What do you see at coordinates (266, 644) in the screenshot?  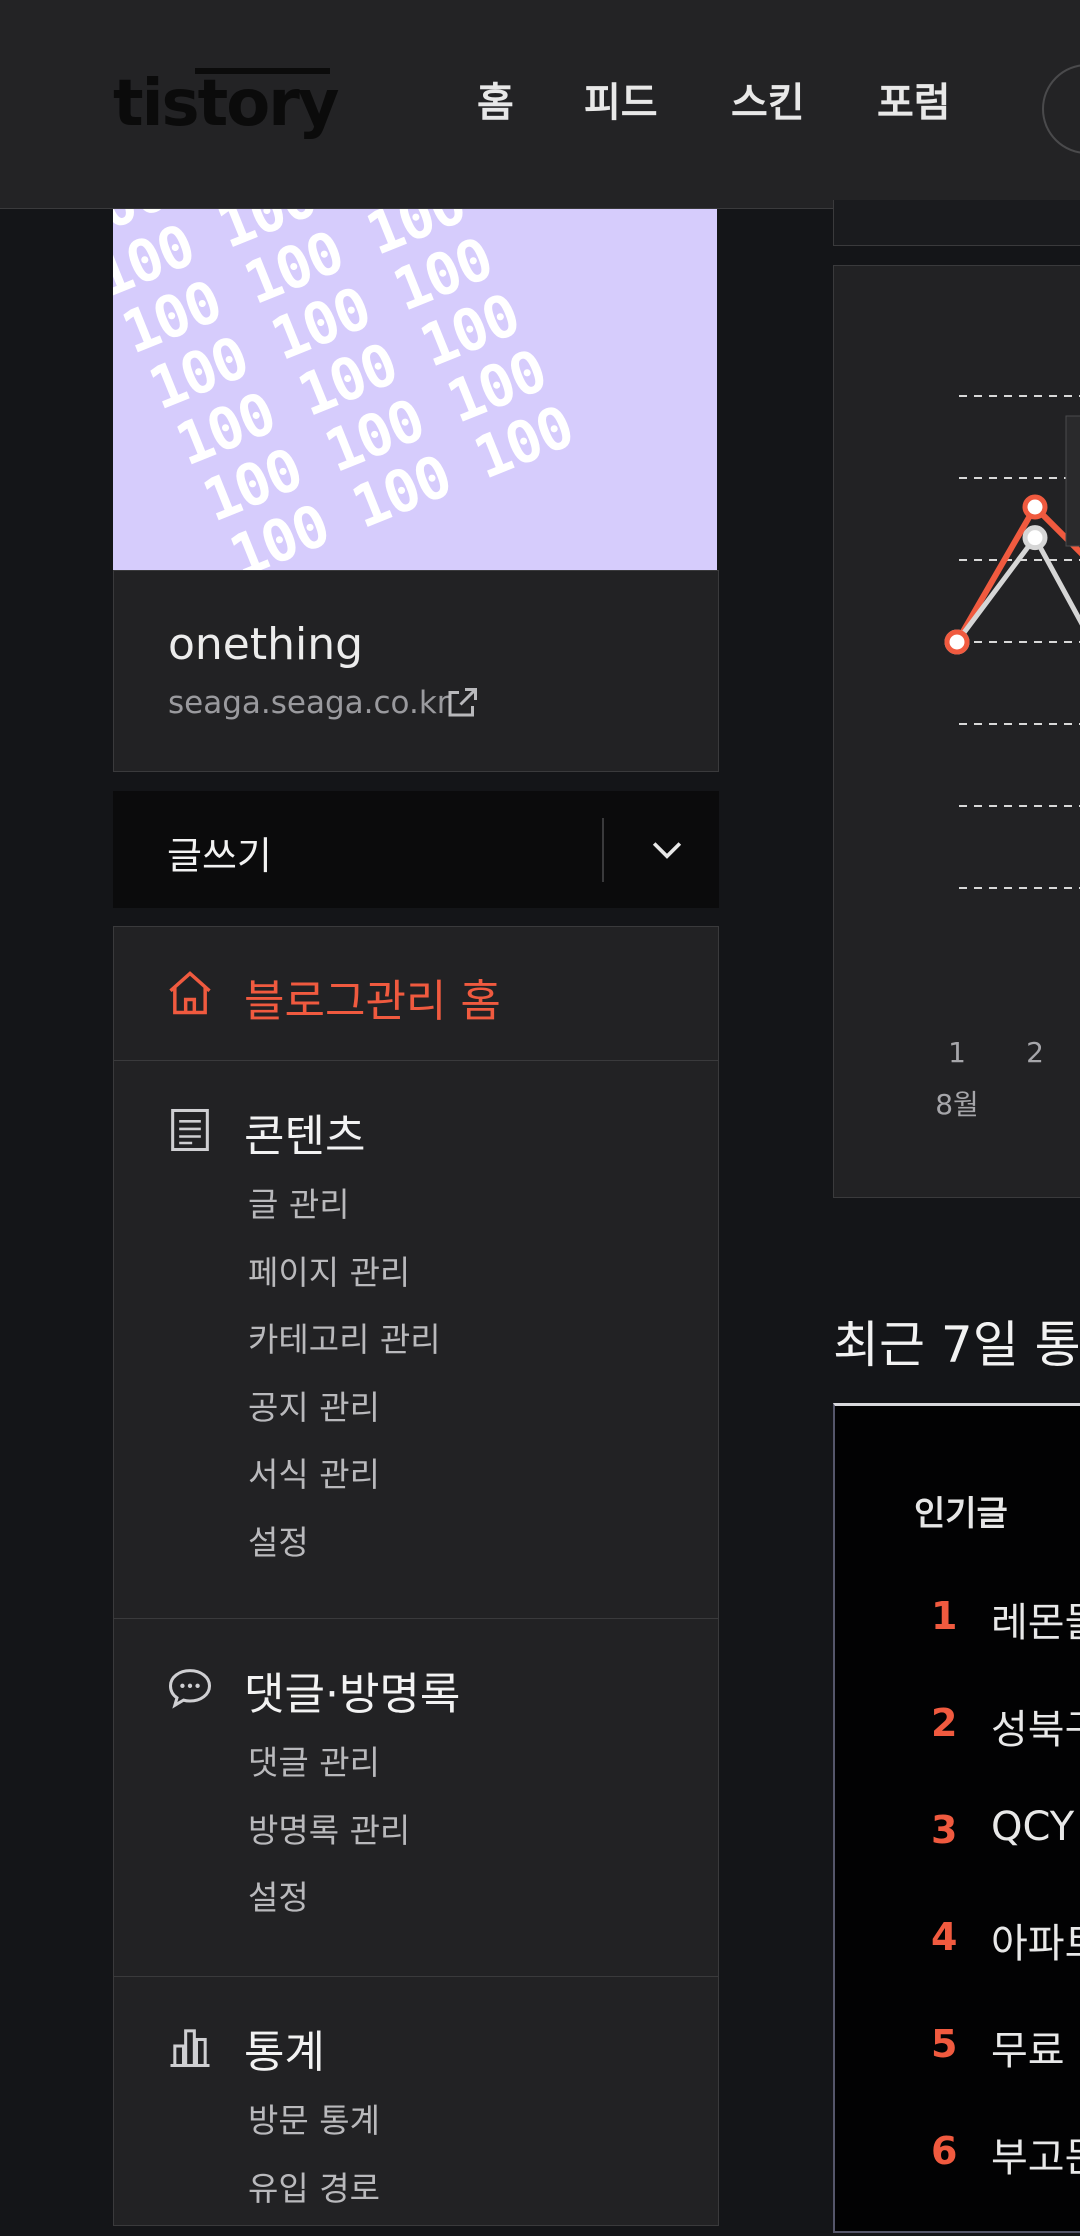 I see `blog-name: onething` at bounding box center [266, 644].